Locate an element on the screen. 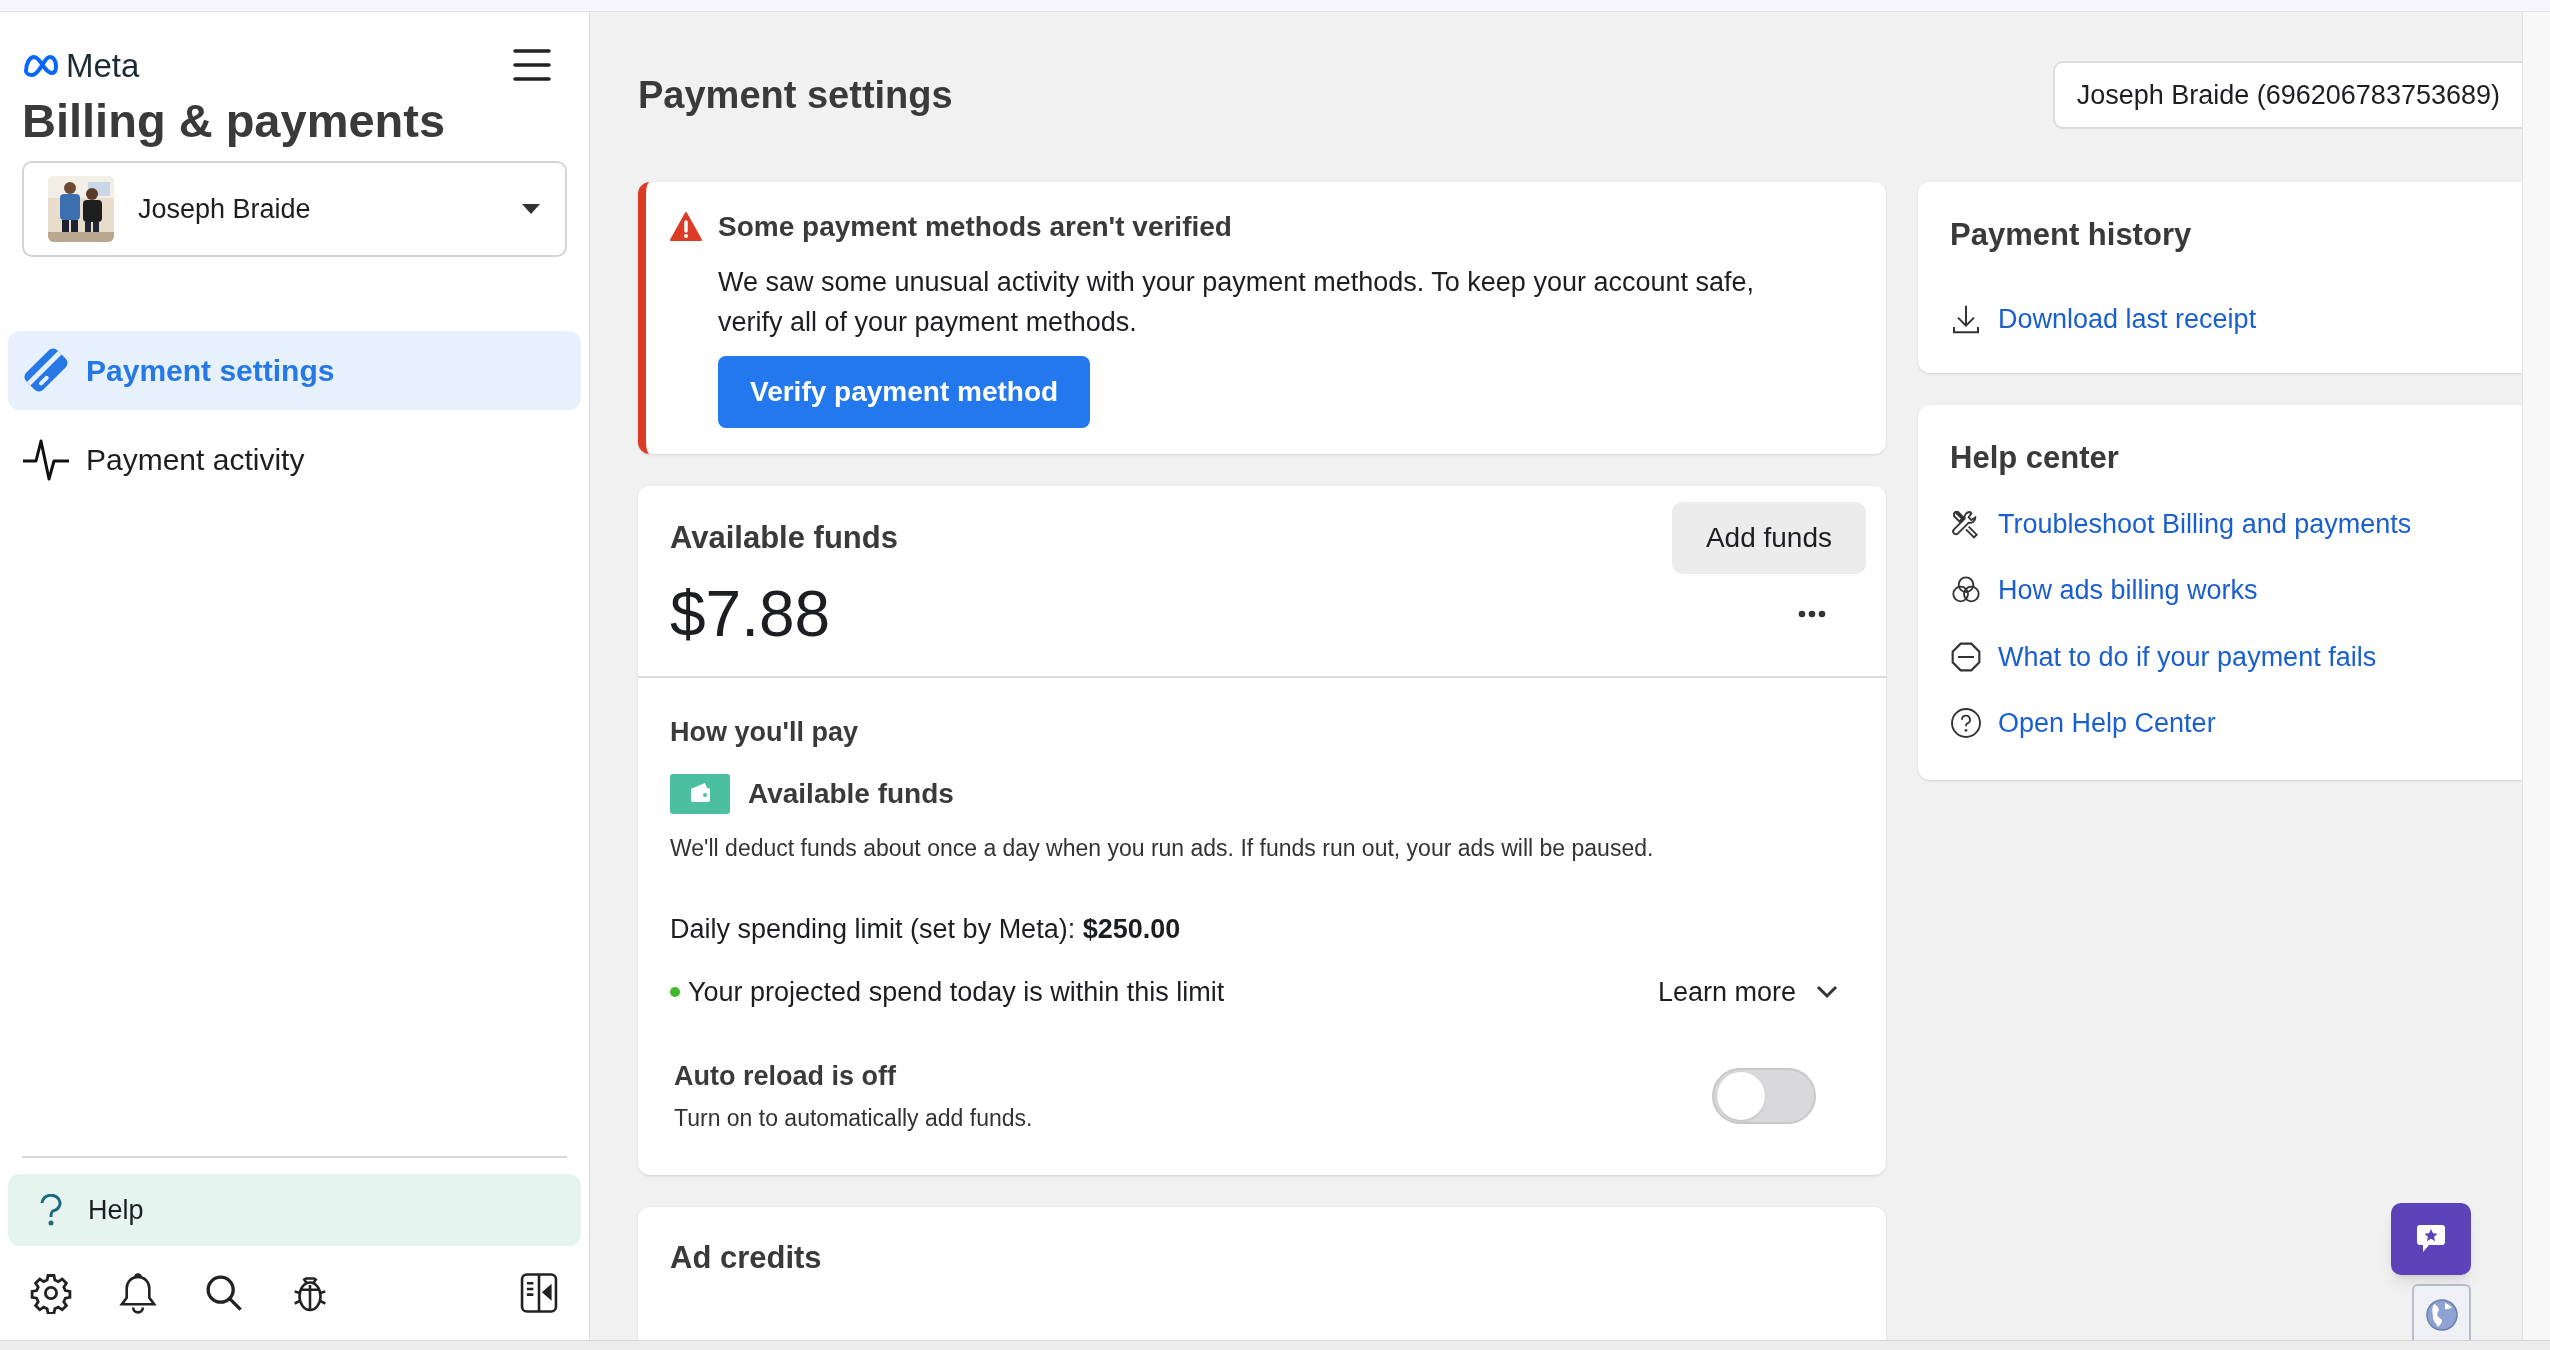  auto-reload-subtitle: Turn on to automatically add funds. is located at coordinates (853, 1118).